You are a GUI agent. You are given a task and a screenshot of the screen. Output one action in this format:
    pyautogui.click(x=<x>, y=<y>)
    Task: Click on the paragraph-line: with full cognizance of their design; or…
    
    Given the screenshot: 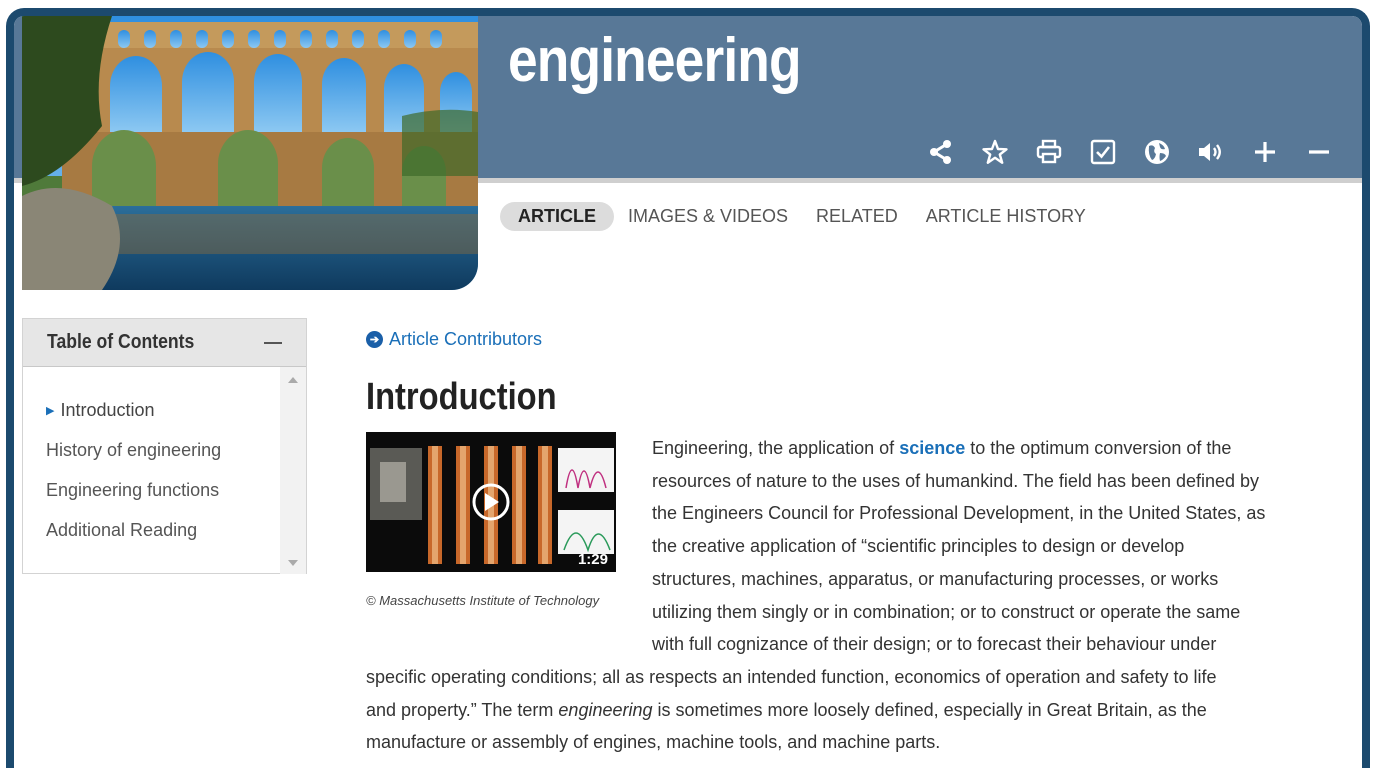 What is the action you would take?
    pyautogui.click(x=934, y=644)
    